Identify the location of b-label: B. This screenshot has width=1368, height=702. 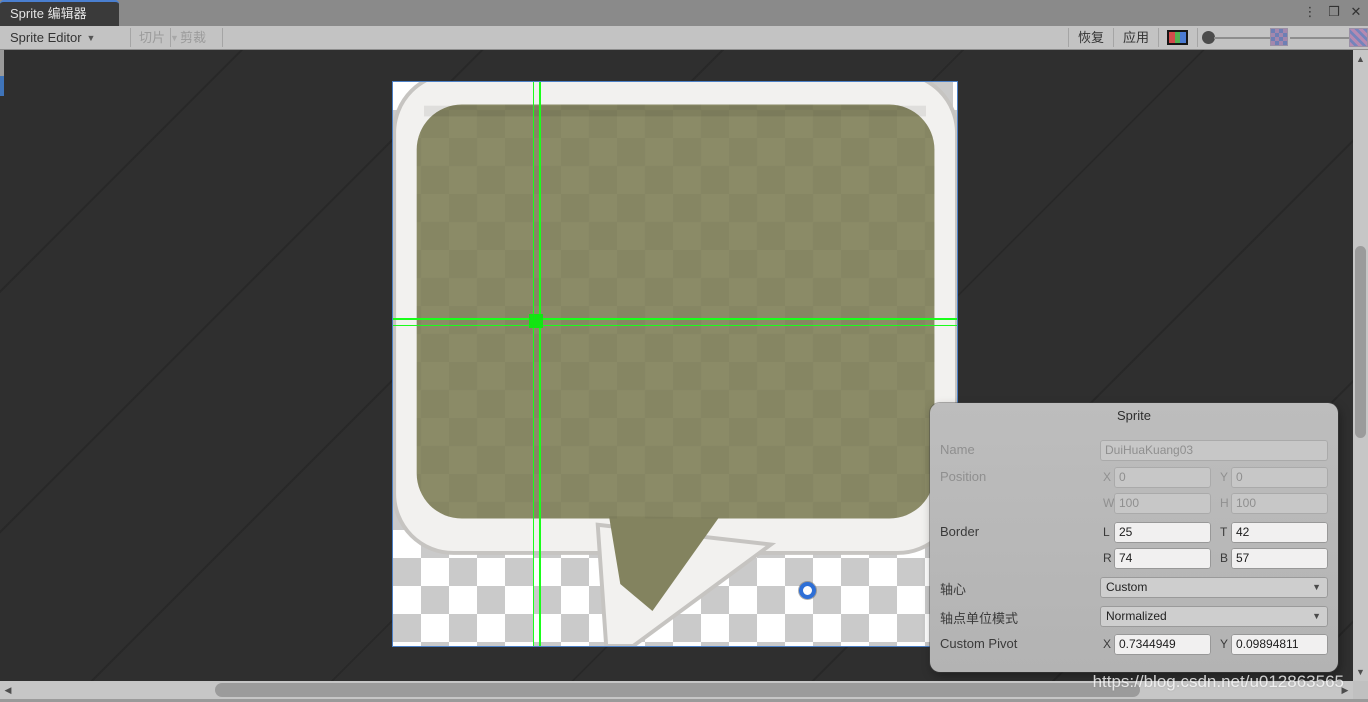
(1224, 558).